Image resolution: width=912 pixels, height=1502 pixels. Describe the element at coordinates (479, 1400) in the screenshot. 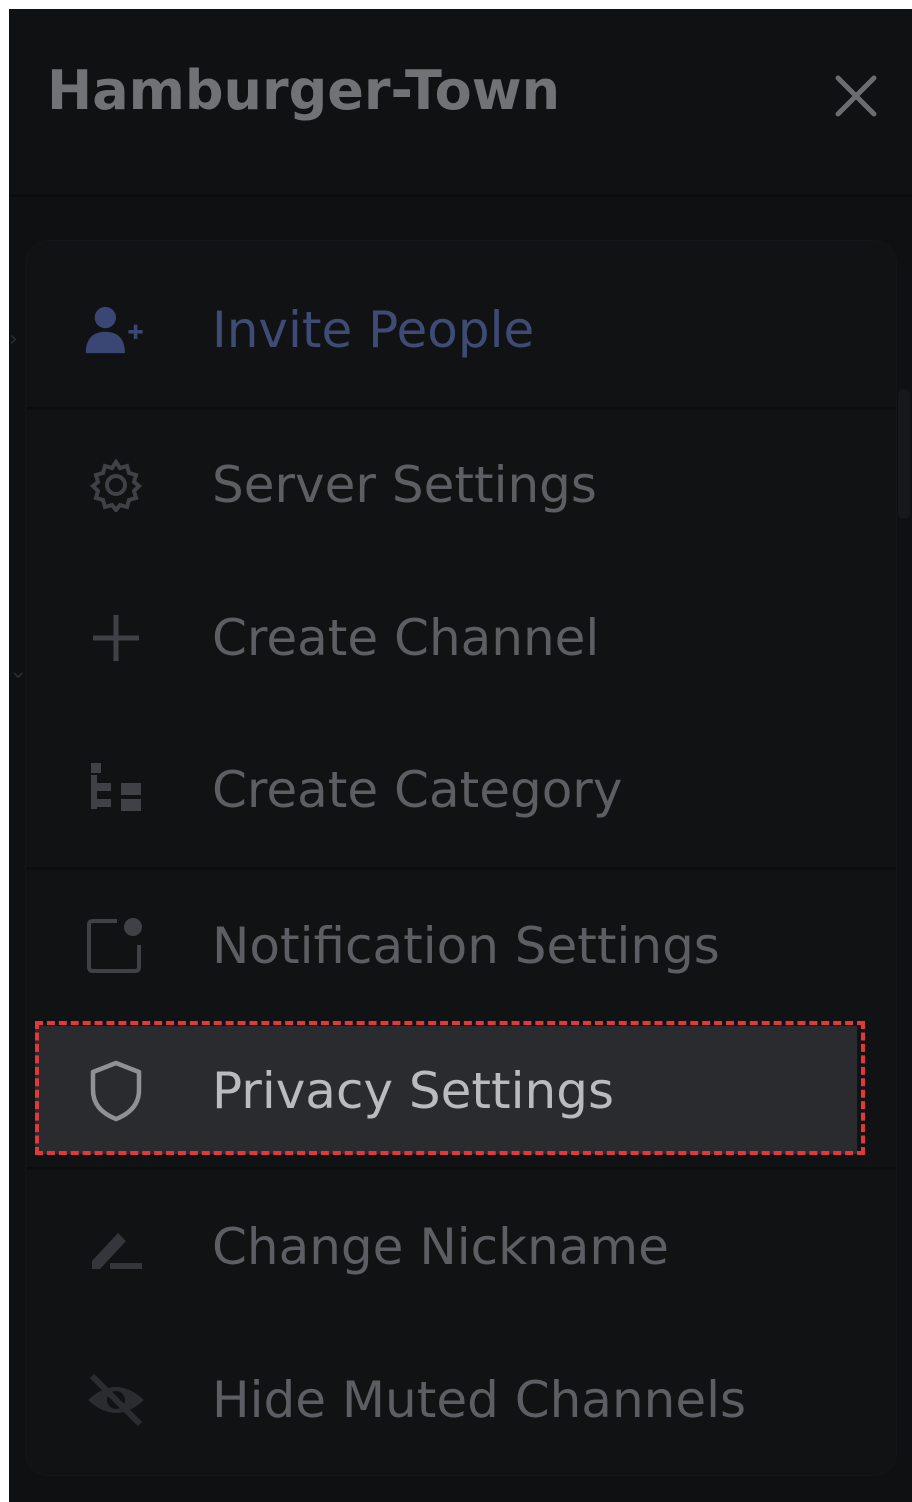

I see `menu-item-label: Hide Muted Channels` at that location.